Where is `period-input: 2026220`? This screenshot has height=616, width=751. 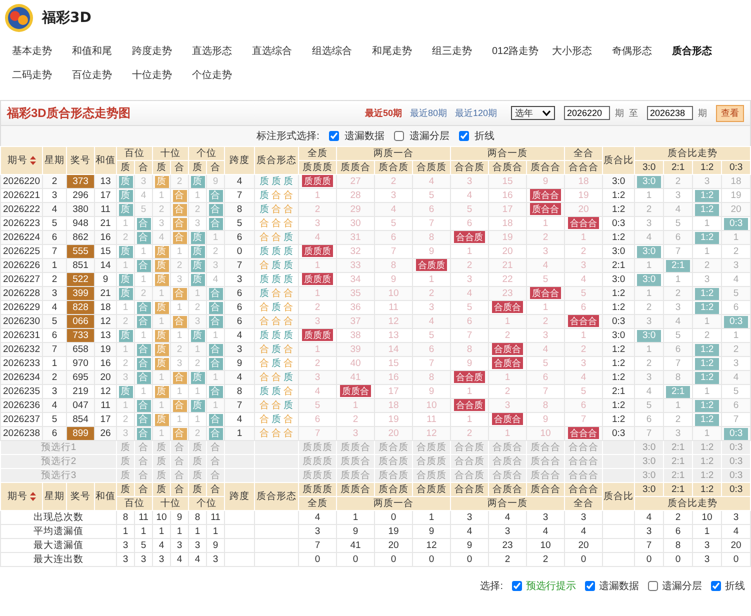
period-input: 2026220 is located at coordinates (587, 113).